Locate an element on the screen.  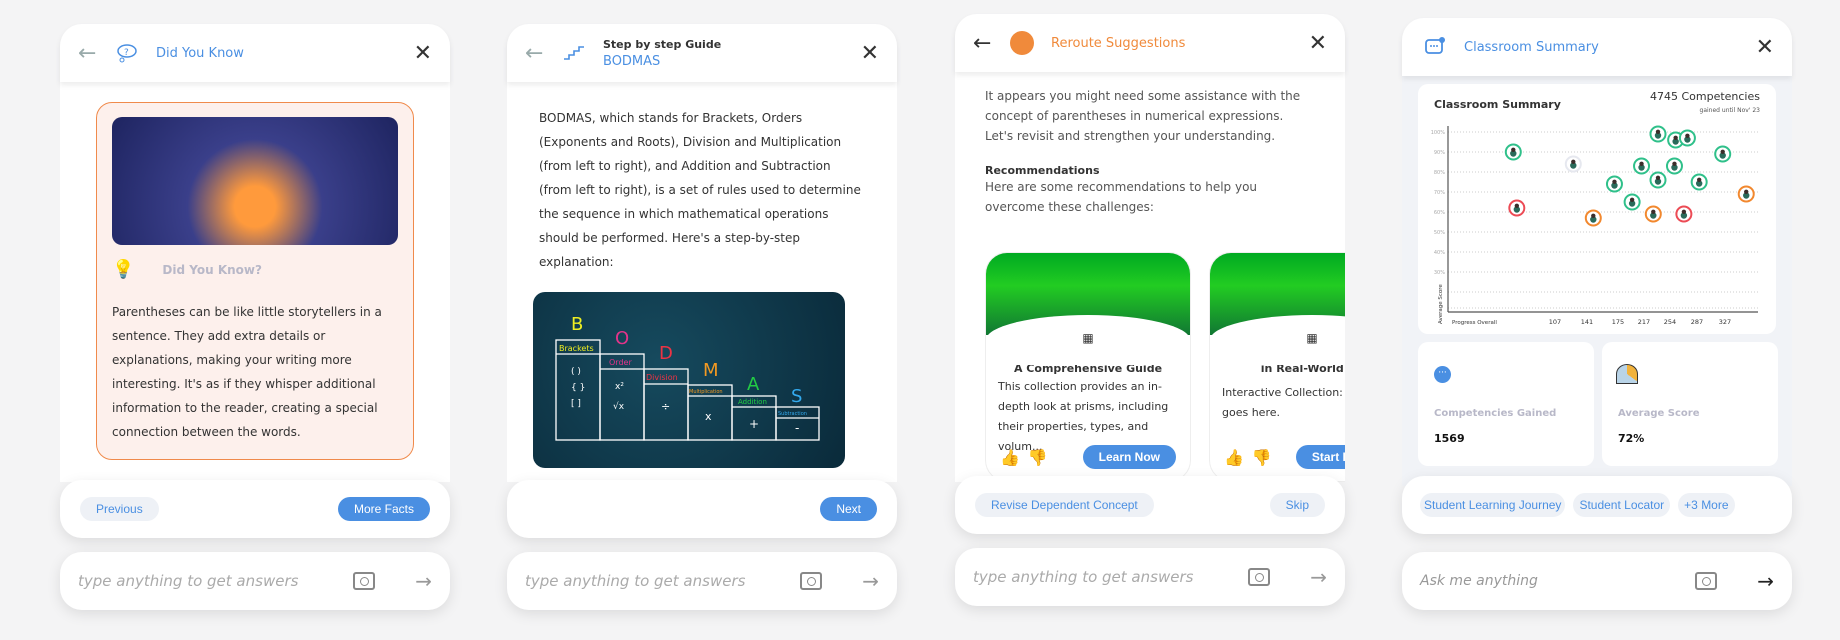
stat-value: 1569 is located at coordinates (1449, 438).